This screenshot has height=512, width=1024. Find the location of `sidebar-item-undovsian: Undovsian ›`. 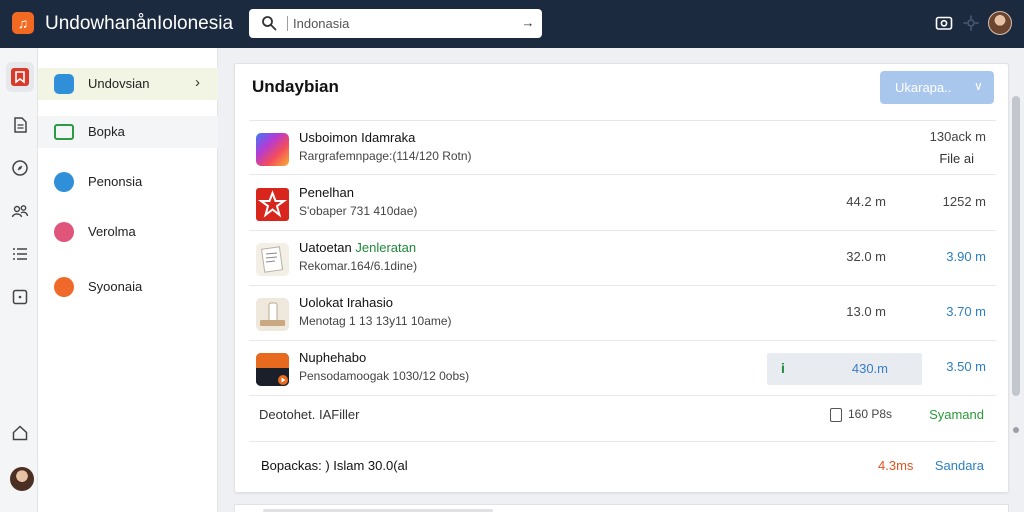

sidebar-item-undovsian: Undovsian › is located at coordinates (128, 84).